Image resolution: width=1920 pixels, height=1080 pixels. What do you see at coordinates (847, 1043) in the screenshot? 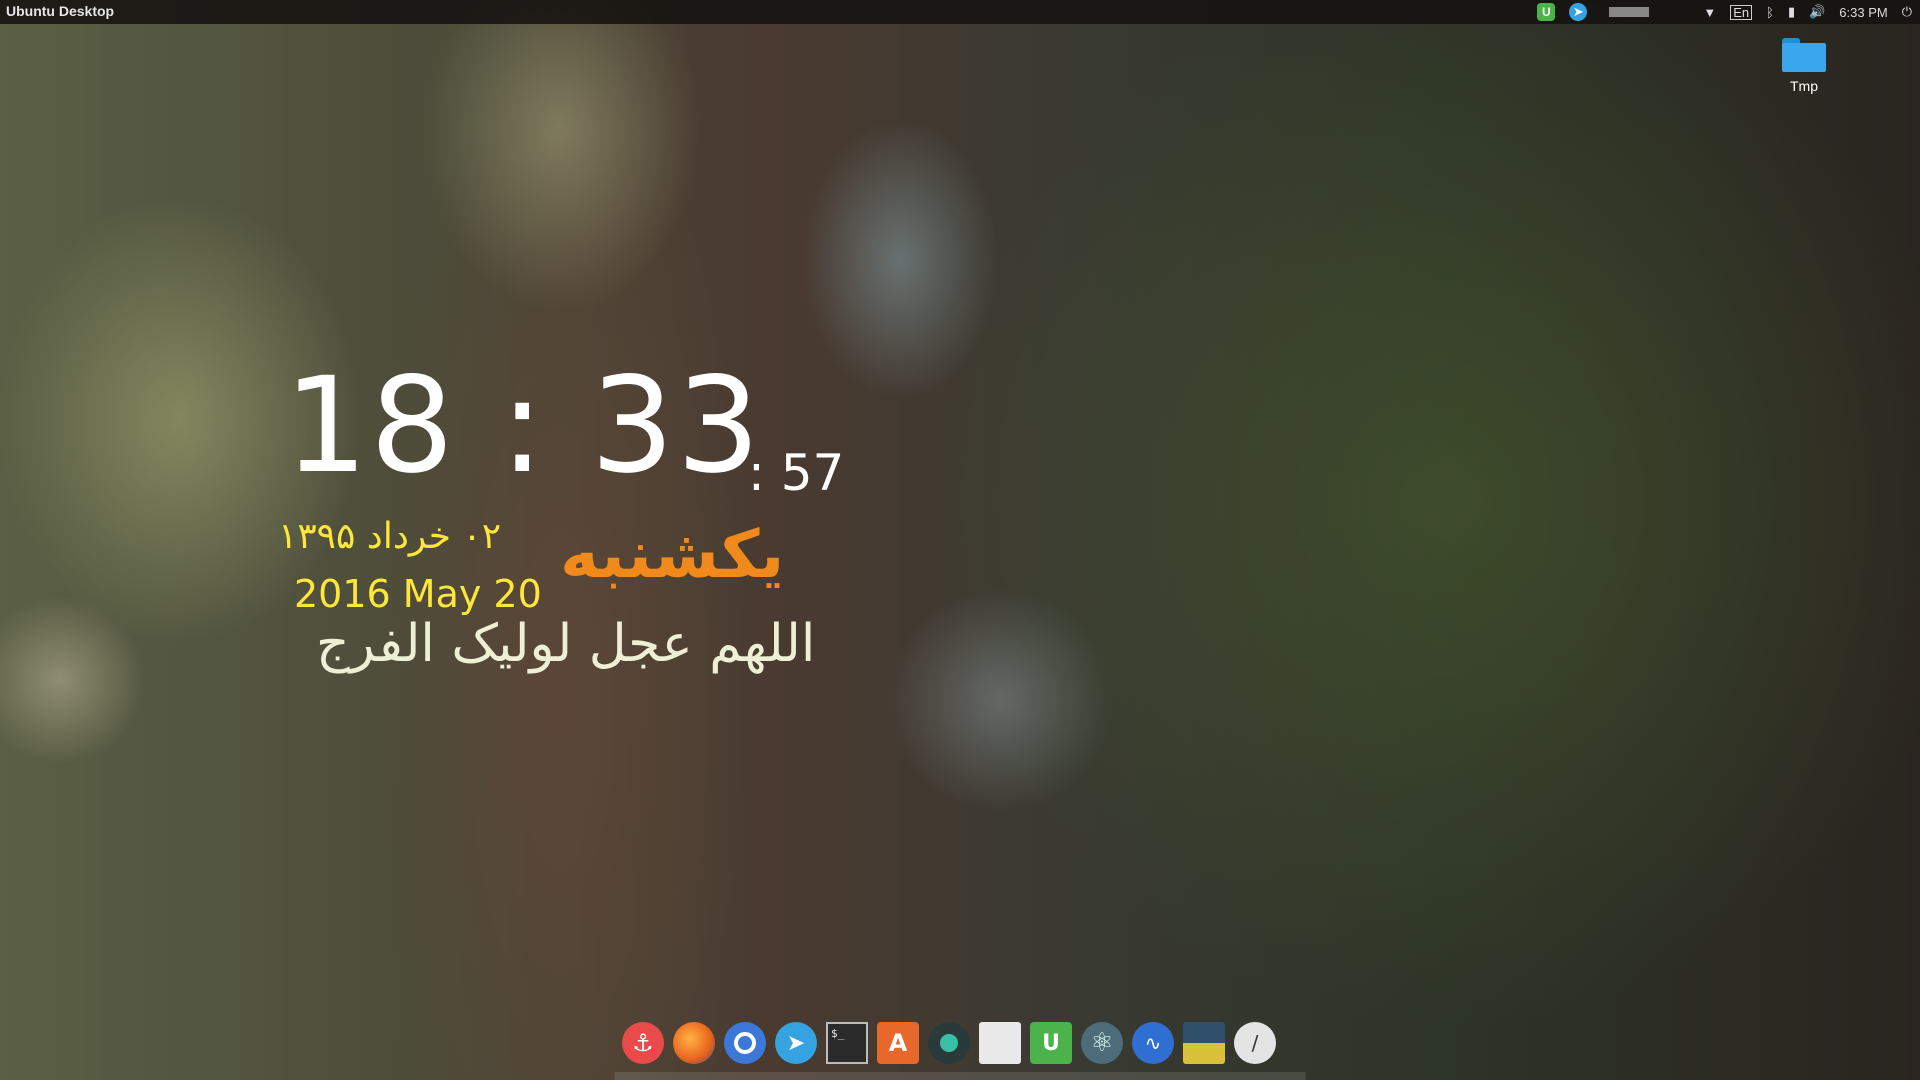
I see `terminal-icon: $_` at bounding box center [847, 1043].